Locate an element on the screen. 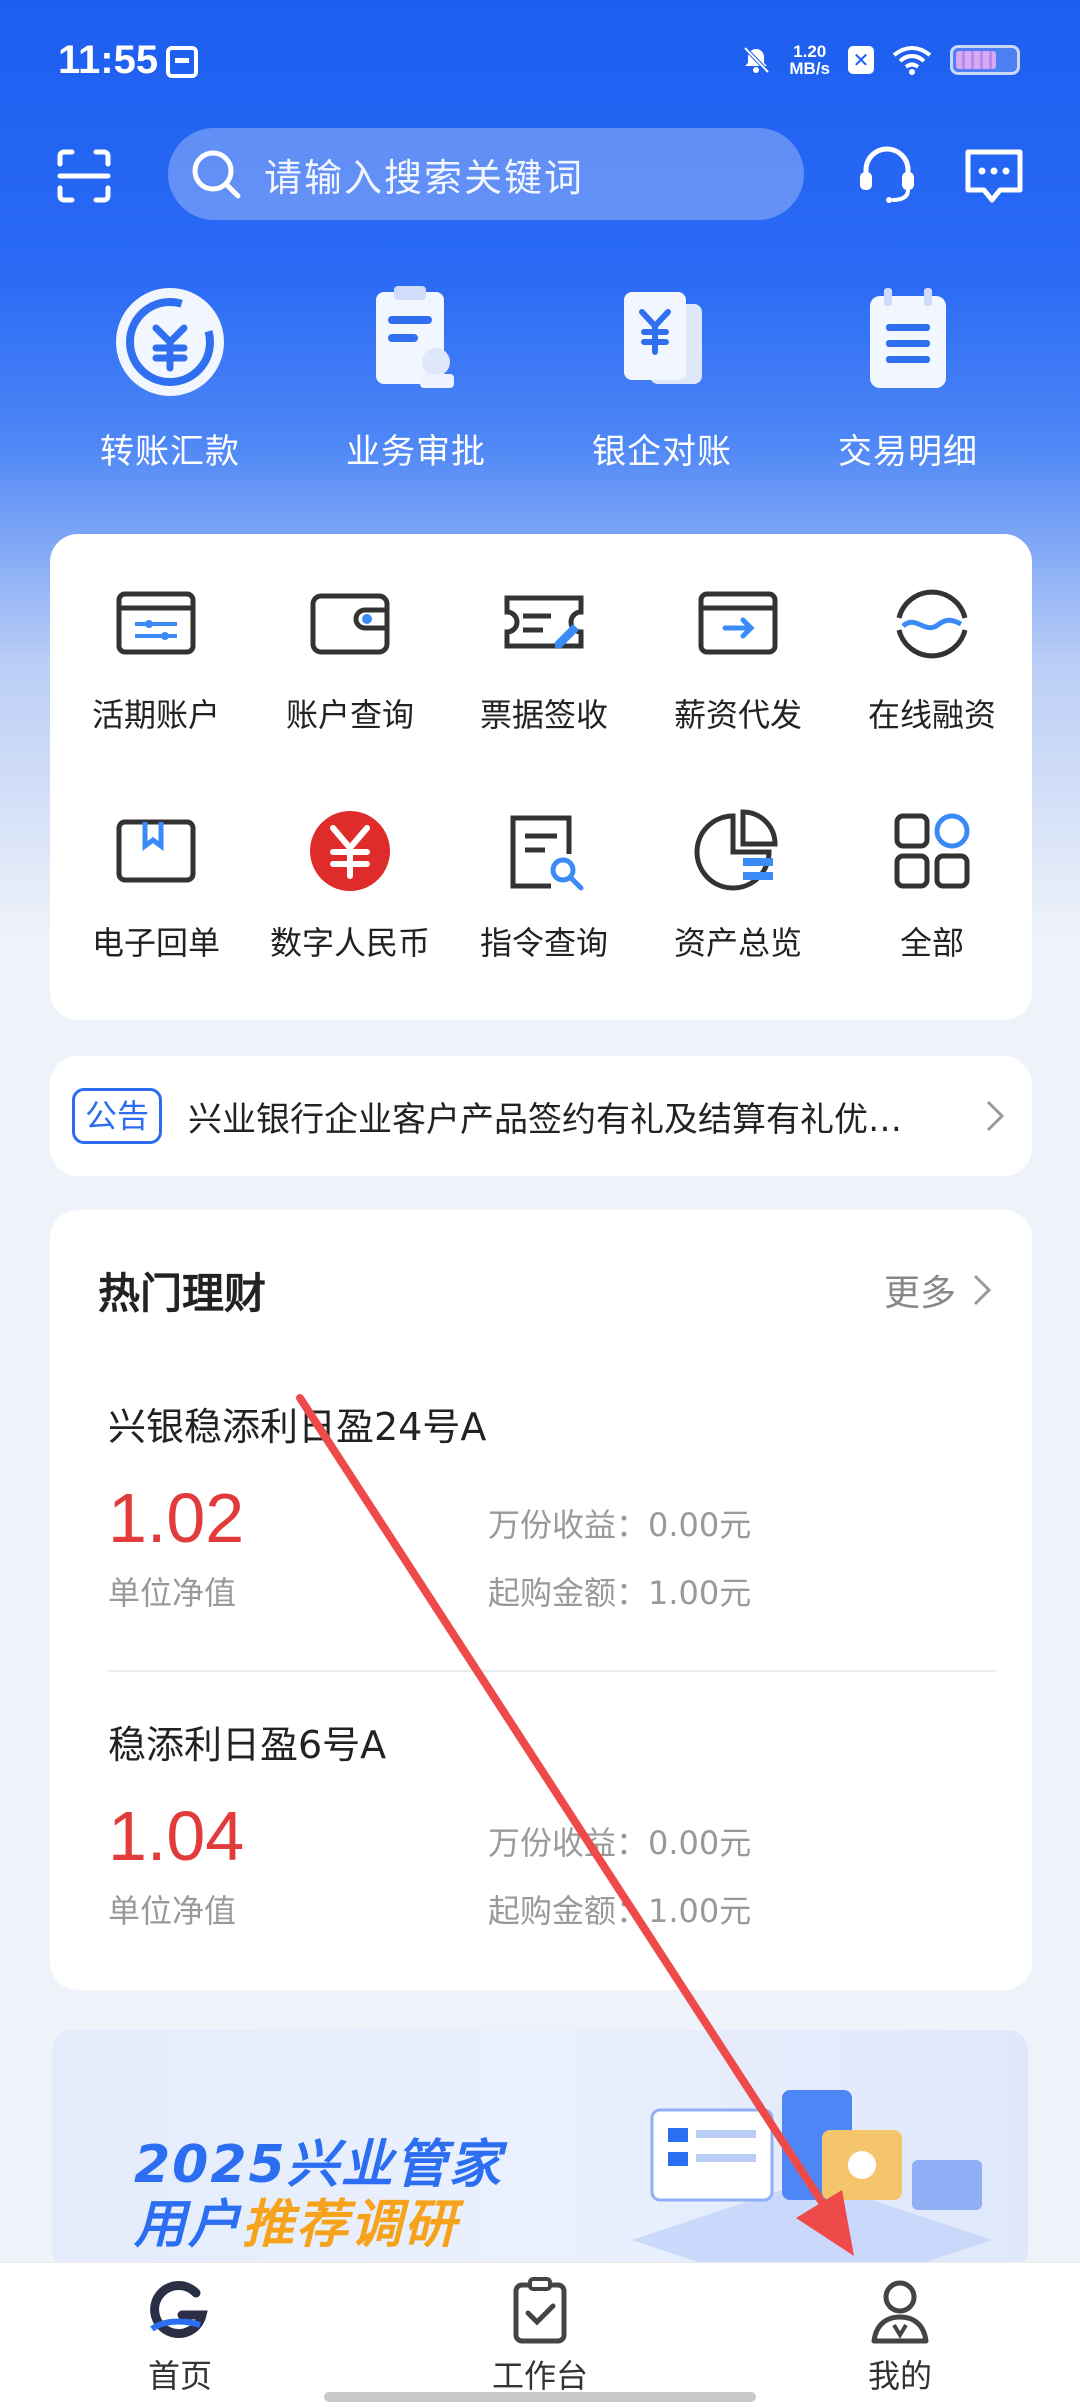  more-label: 更多 is located at coordinates (919, 1293).